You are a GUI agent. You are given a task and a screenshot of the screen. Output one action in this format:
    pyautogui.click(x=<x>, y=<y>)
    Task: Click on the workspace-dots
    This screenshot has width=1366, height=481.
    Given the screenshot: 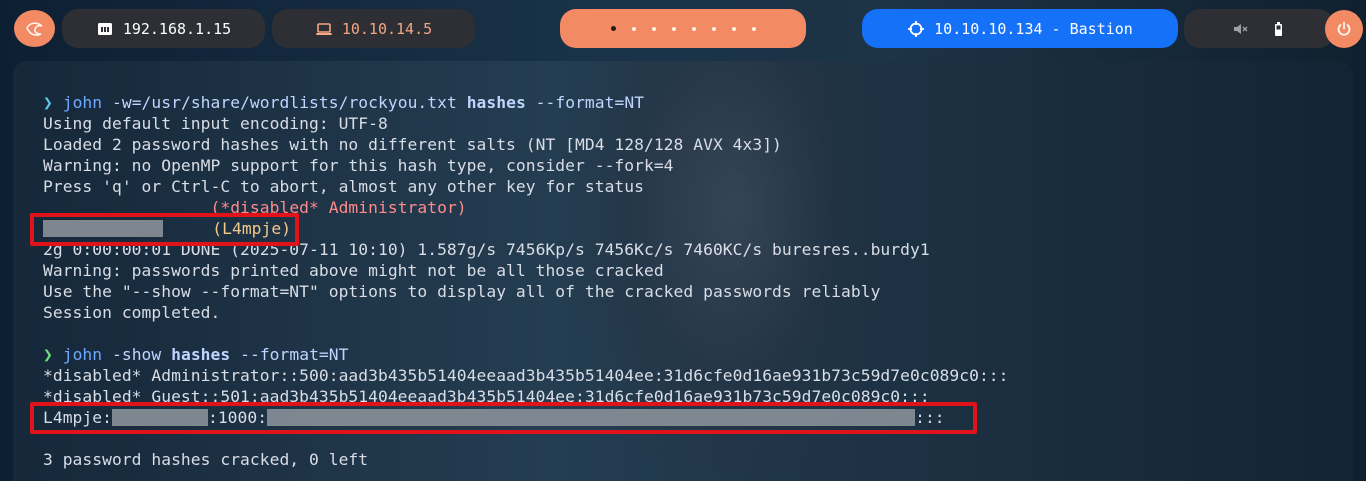 What is the action you would take?
    pyautogui.click(x=683, y=28)
    